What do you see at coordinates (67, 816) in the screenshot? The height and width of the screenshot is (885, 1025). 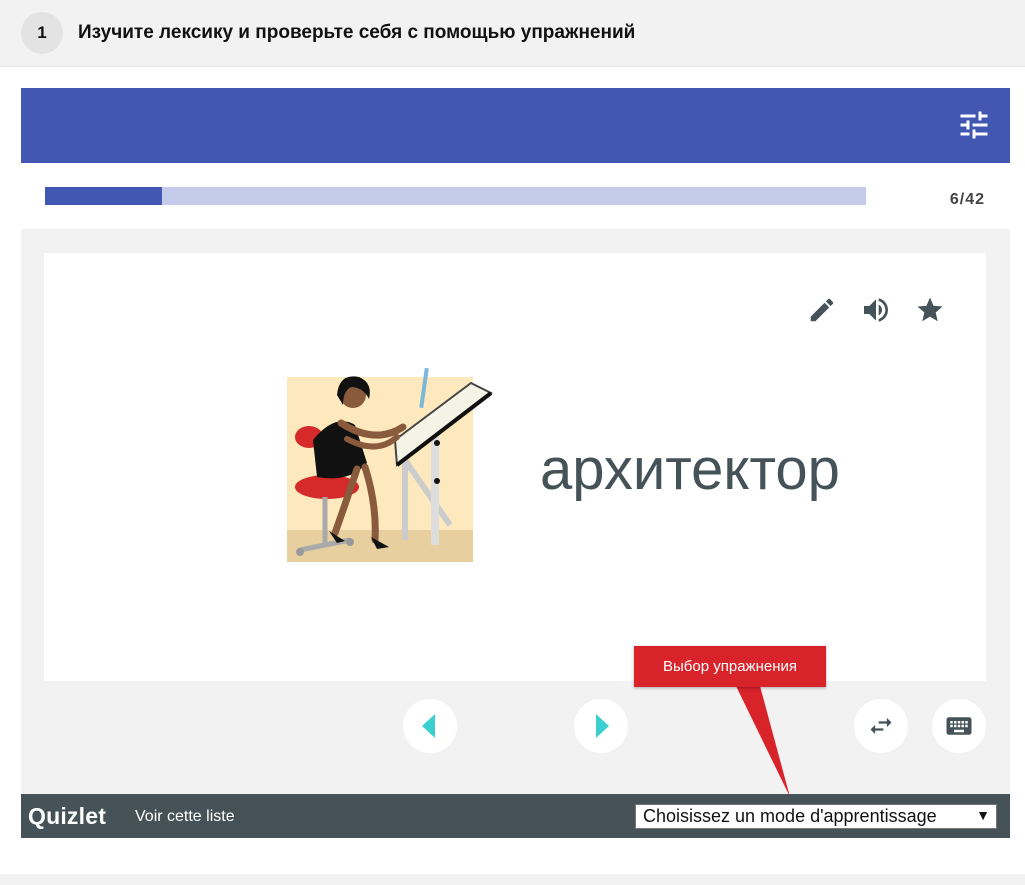 I see `quizlet-logo: Quizlet` at bounding box center [67, 816].